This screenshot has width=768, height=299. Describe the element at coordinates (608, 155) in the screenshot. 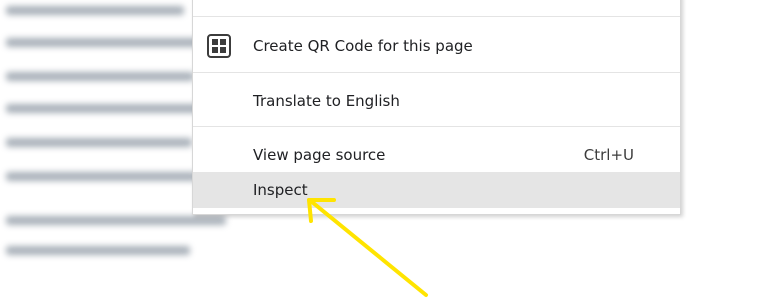

I see `menu-item-shortcut: Ctrl+U` at that location.